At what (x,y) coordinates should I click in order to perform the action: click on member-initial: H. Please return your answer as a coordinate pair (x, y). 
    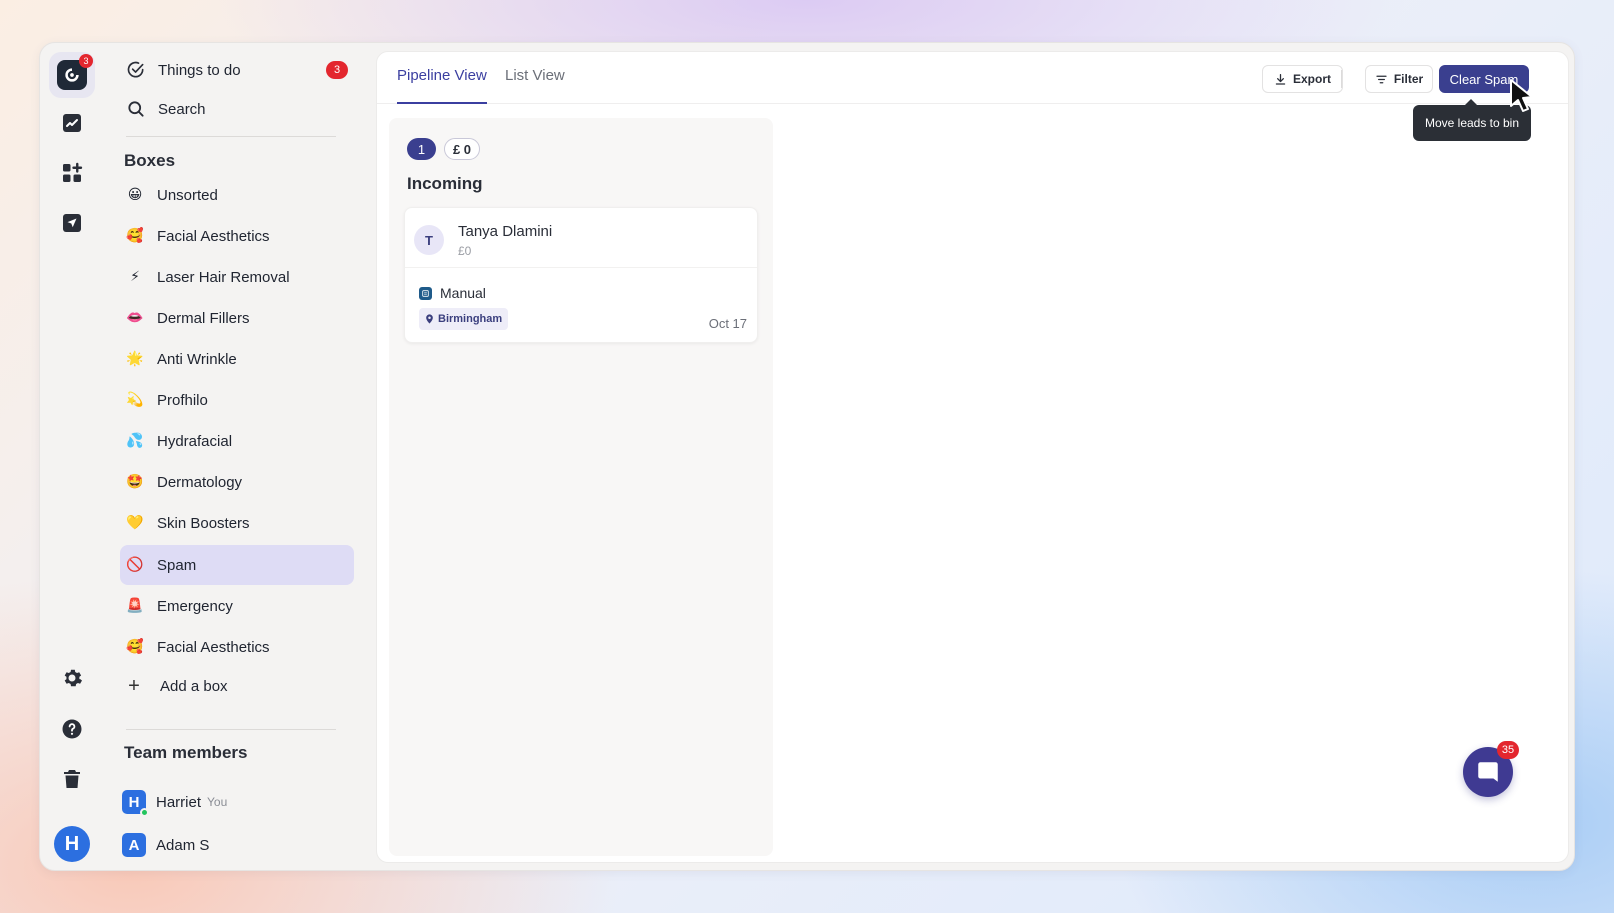
    Looking at the image, I should click on (134, 802).